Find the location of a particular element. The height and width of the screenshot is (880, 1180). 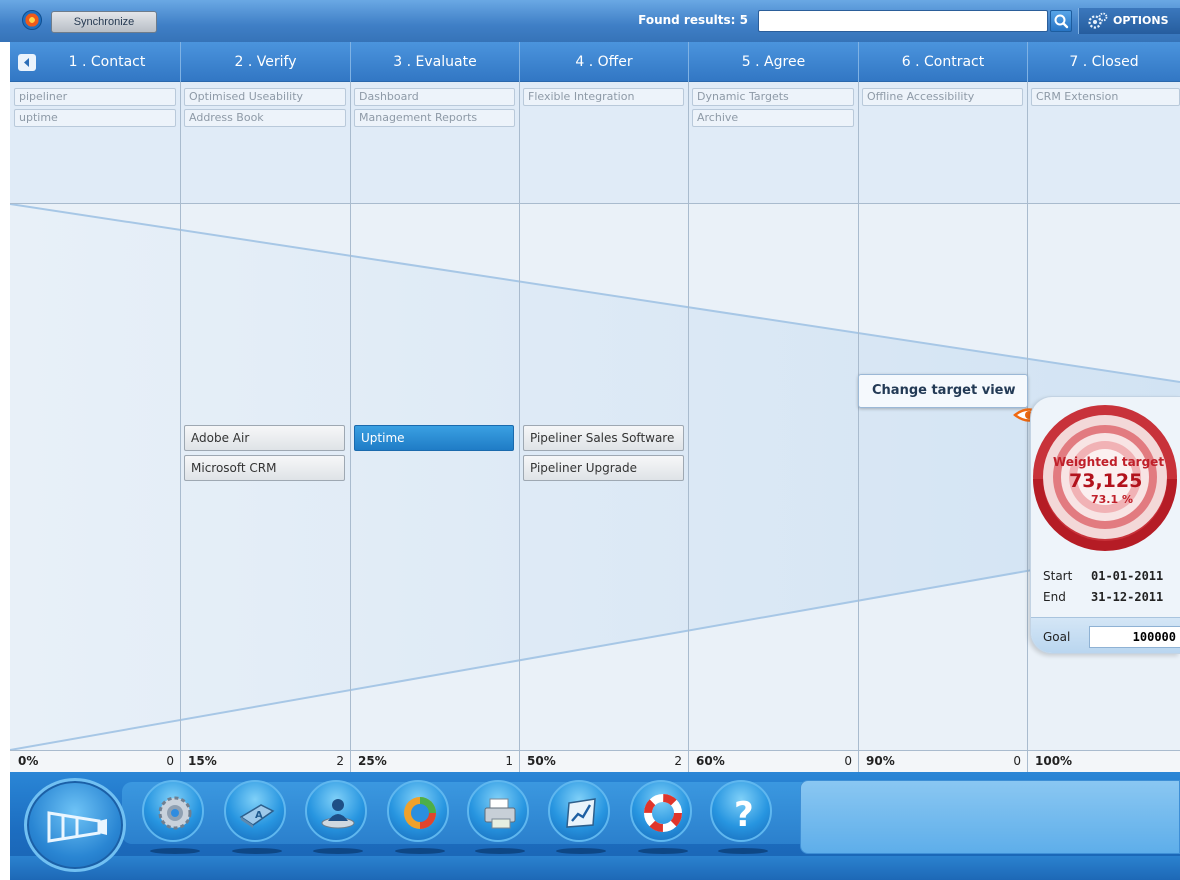

target-value: 73,125 is located at coordinates (1106, 481).